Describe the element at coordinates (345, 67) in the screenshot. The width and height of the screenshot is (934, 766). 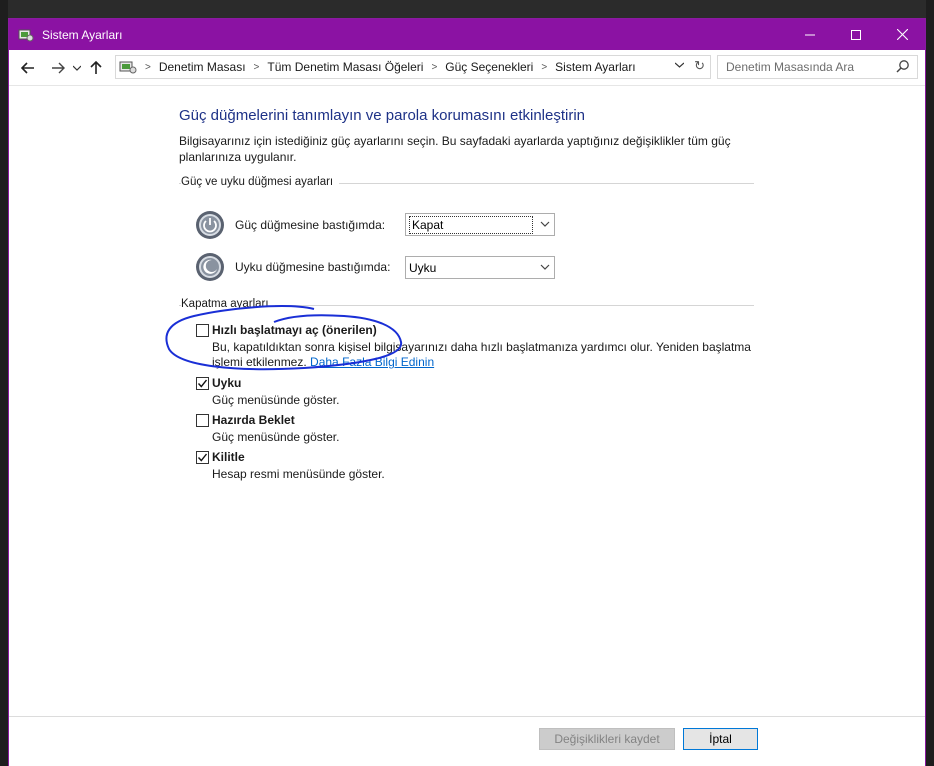
I see `breadcrumb-tum-ogeler: Tüm Denetim Masası Öğeleri` at that location.